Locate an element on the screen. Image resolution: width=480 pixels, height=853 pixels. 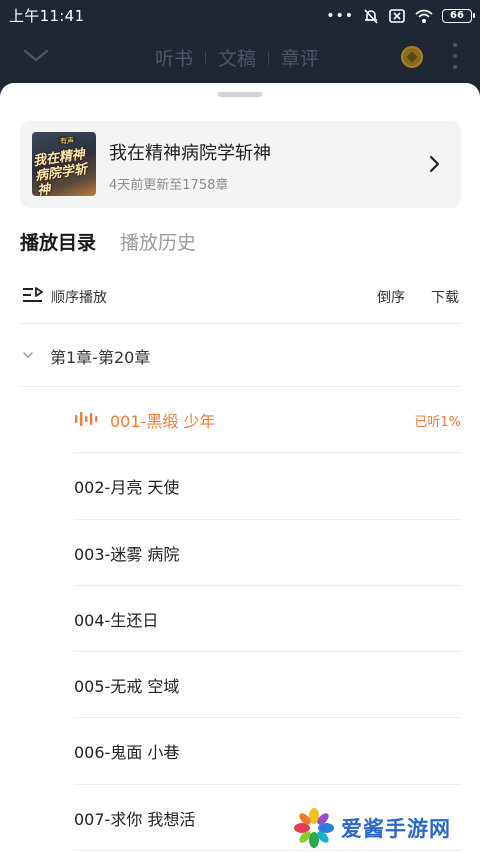
cover-title: 我在精神病院学斩神 is located at coordinates (60, 171).